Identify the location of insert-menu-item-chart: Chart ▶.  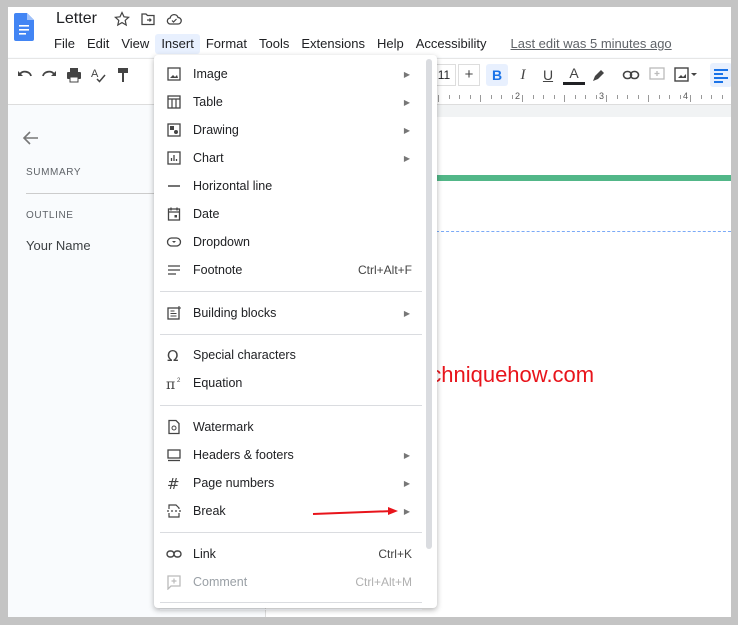
(289, 158).